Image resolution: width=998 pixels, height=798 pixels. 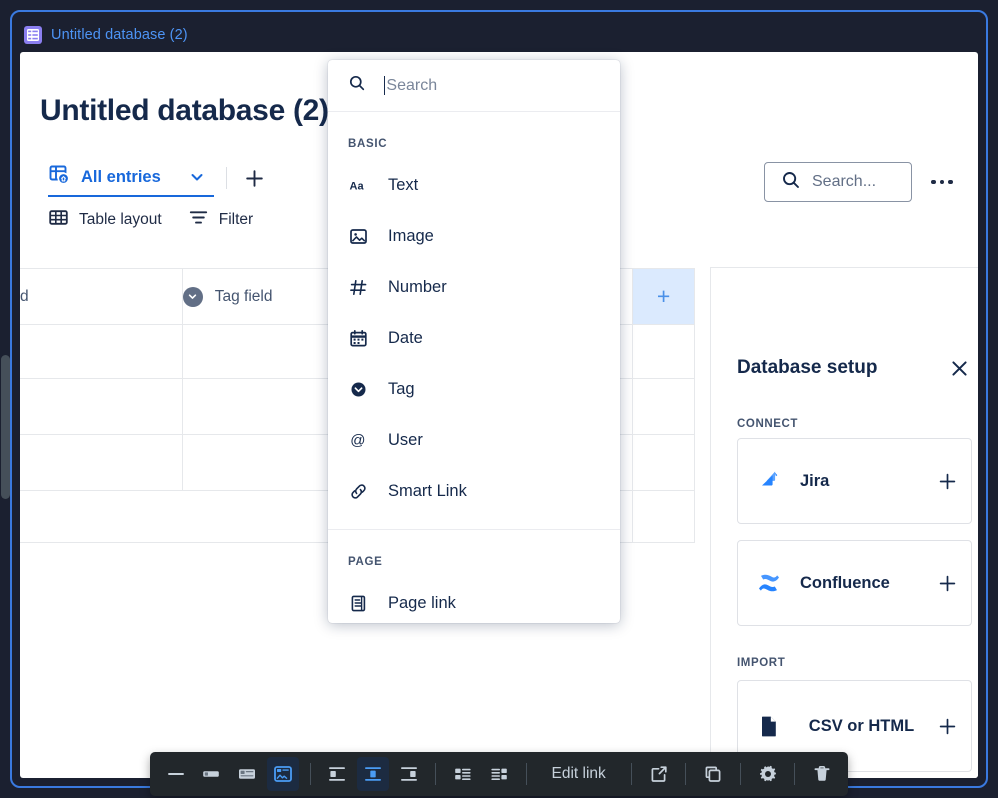 What do you see at coordinates (474, 185) in the screenshot?
I see `menu-item-text: Aa Text` at bounding box center [474, 185].